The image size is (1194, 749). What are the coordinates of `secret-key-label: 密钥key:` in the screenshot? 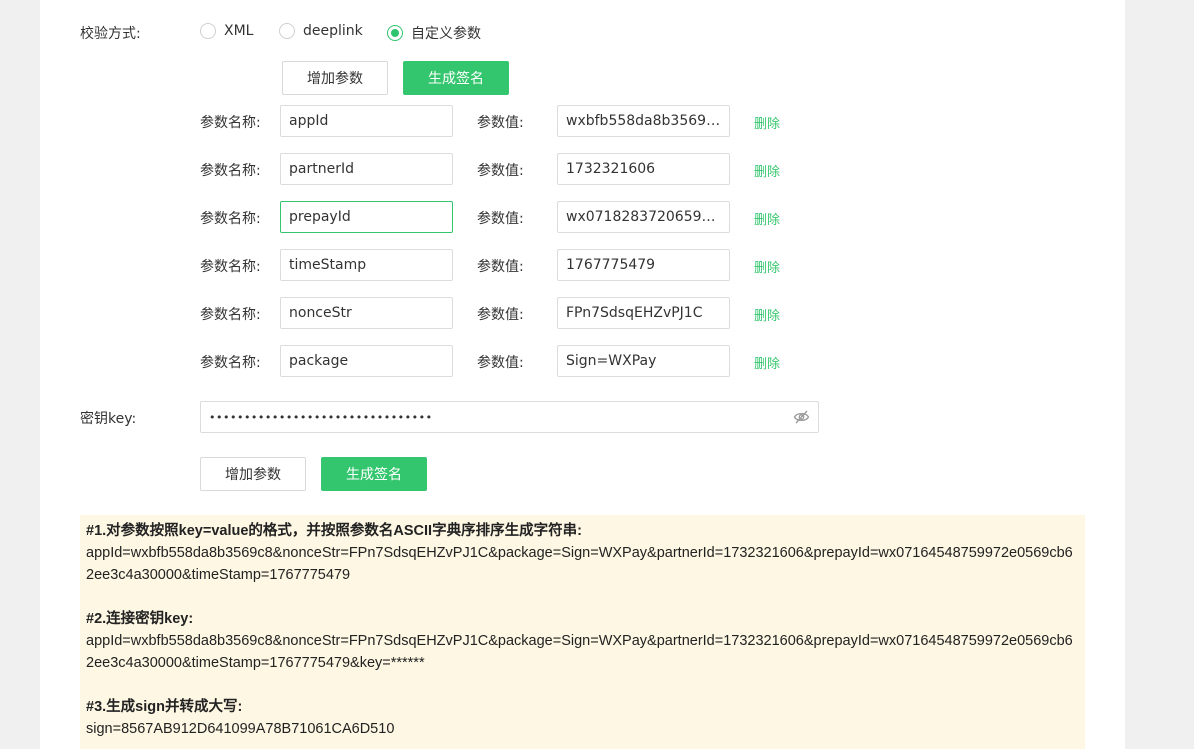 It's located at (108, 419).